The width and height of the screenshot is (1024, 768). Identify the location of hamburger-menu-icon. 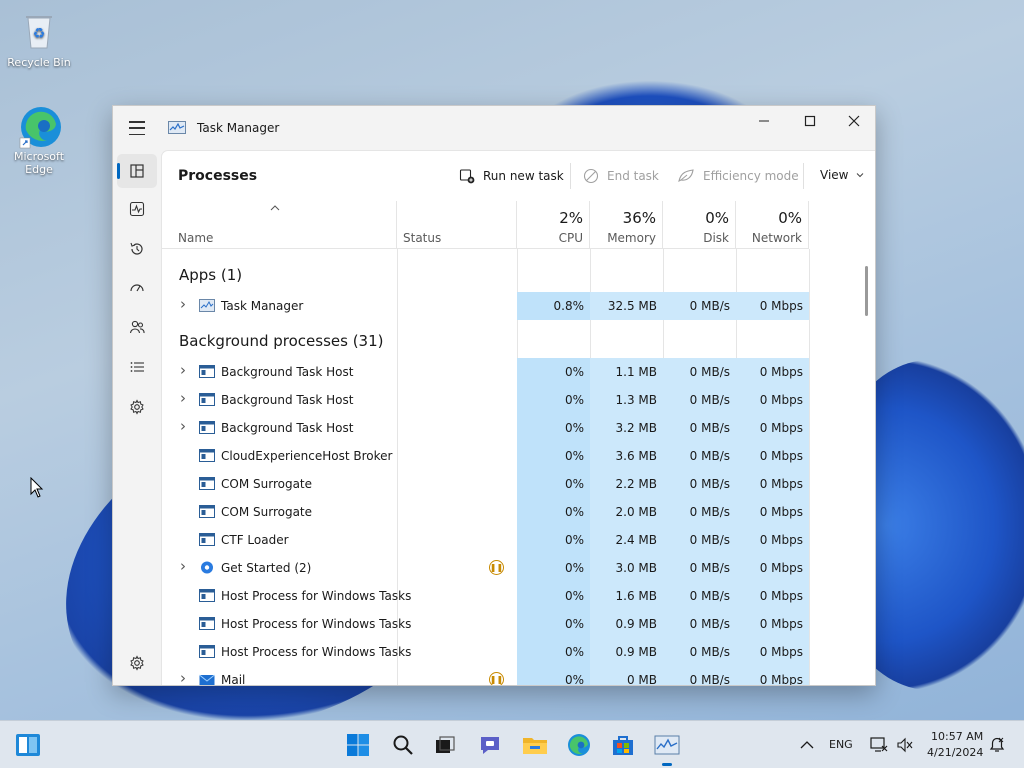
(137, 128).